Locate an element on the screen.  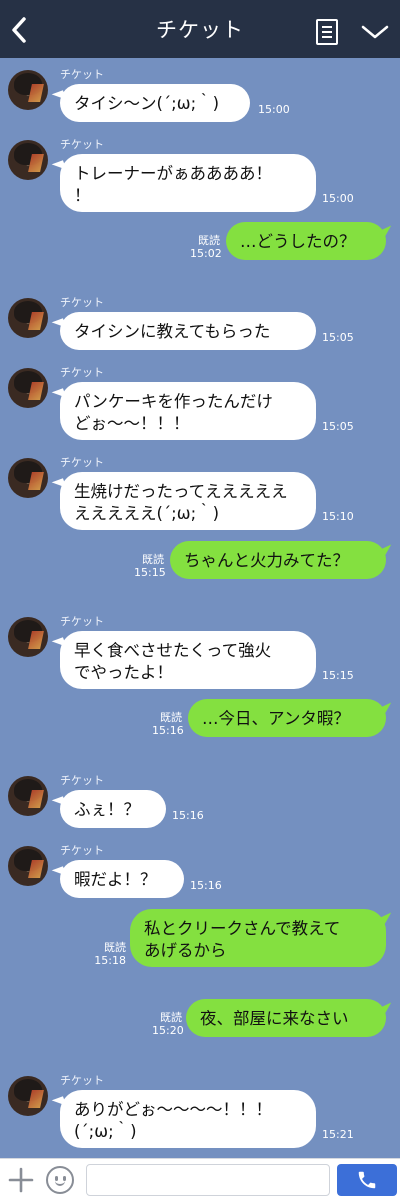
call-button is located at coordinates (367, 1180).